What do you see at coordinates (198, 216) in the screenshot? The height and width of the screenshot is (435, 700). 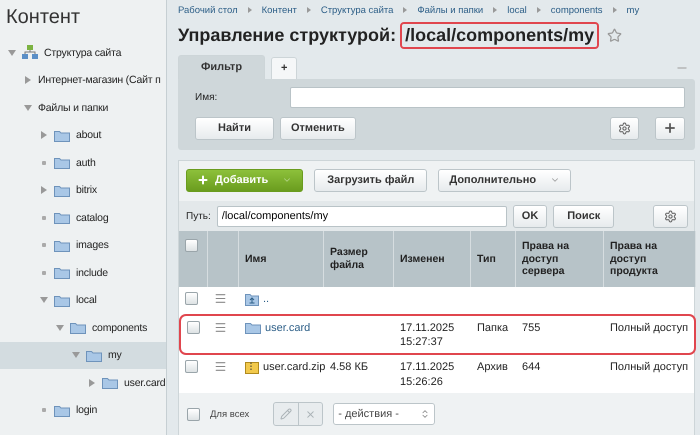 I see `path-label: Путь:` at bounding box center [198, 216].